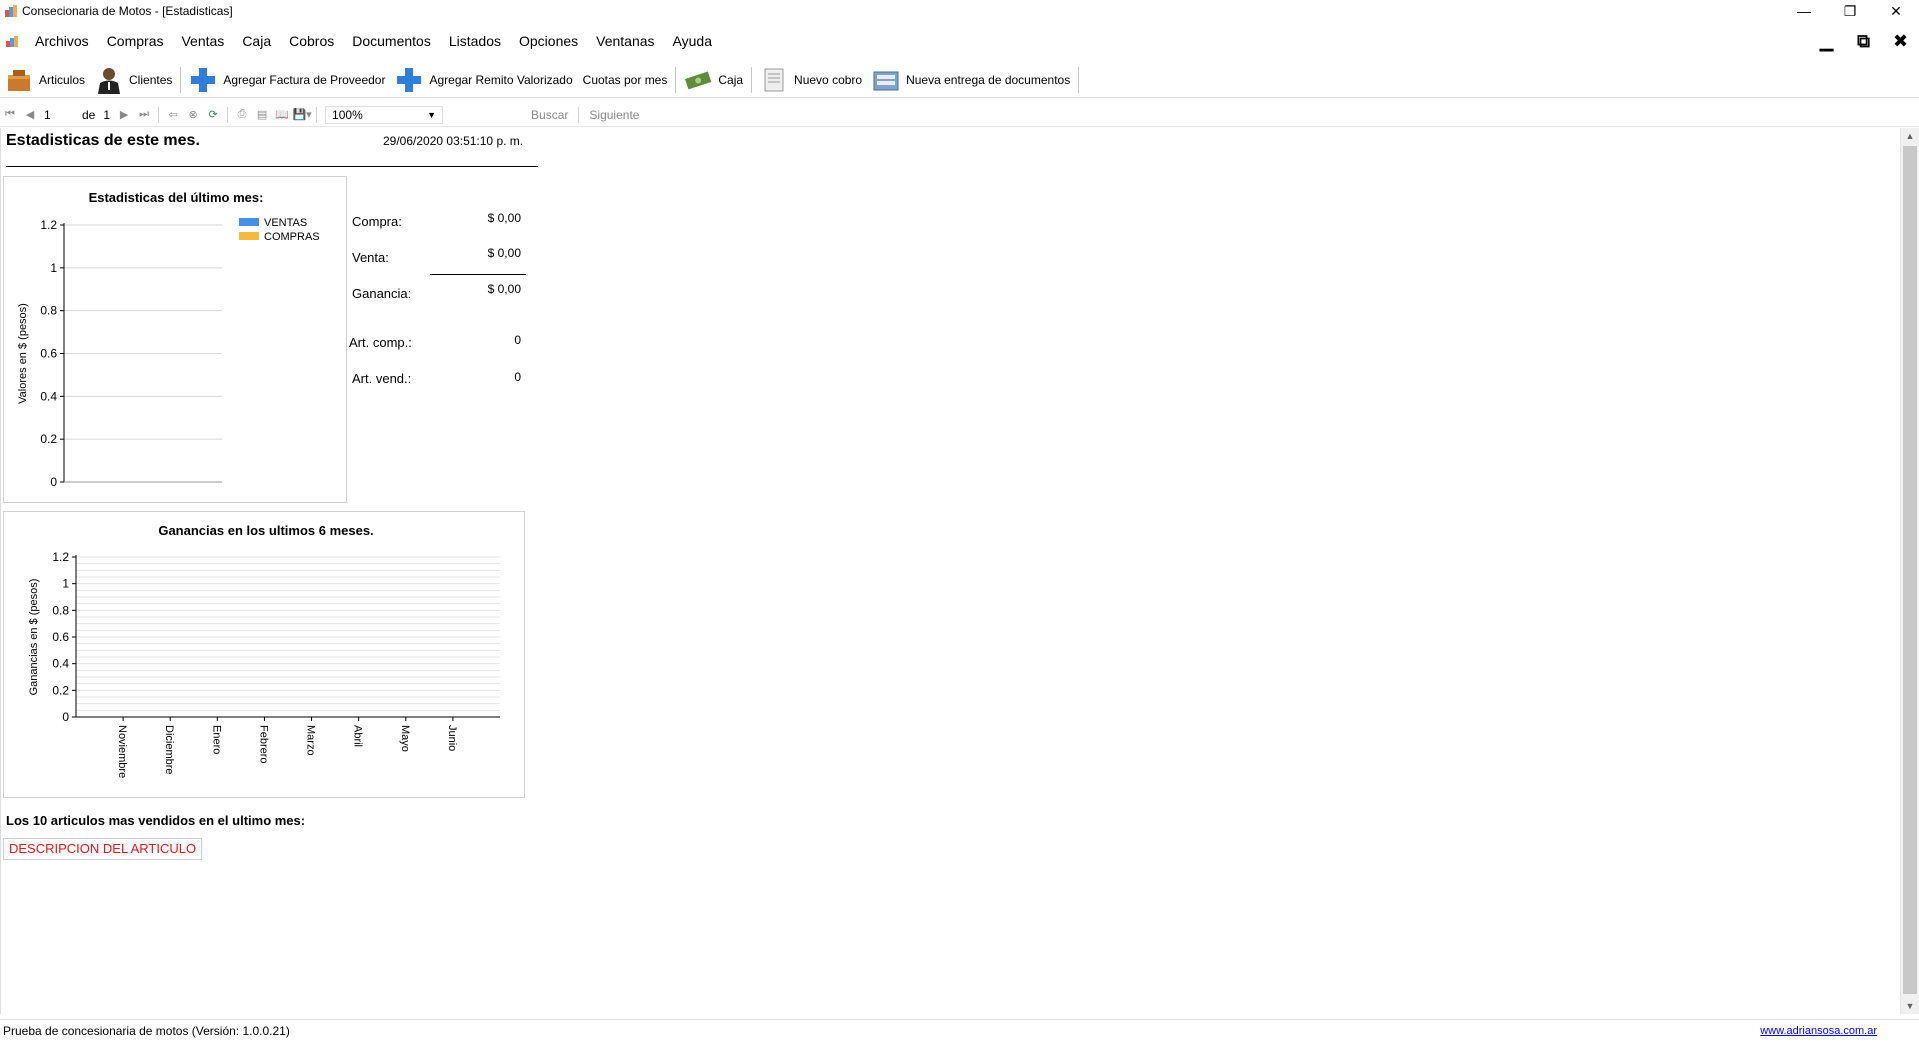 Image resolution: width=1919 pixels, height=1041 pixels. Describe the element at coordinates (1896, 11) in the screenshot. I see `close-button: ✕` at that location.